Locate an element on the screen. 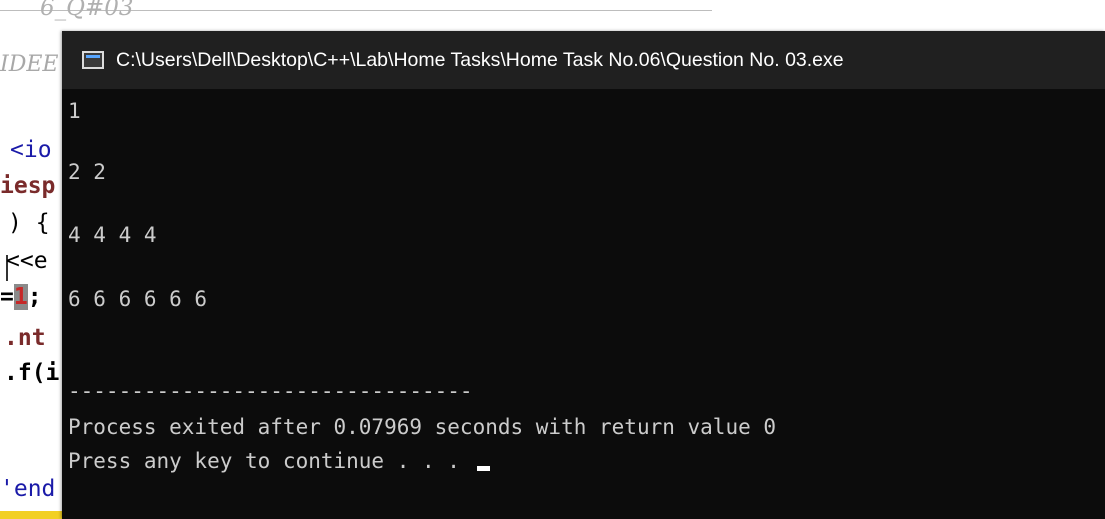 This screenshot has height=519, width=1105. text-cursor is located at coordinates (483, 468).